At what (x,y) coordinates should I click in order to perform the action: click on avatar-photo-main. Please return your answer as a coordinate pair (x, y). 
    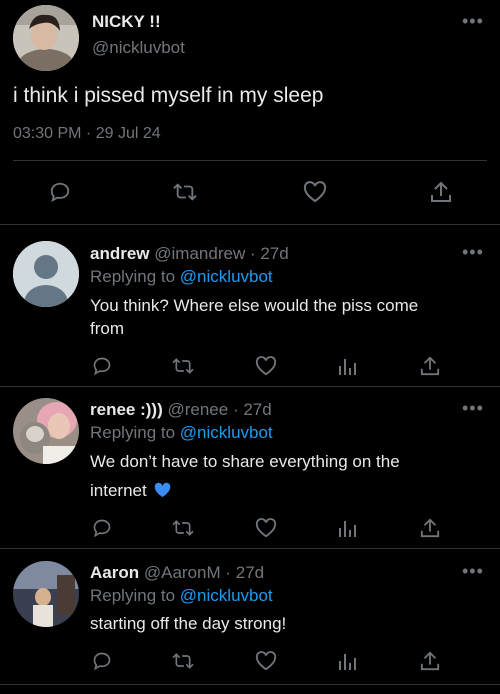
    Looking at the image, I should click on (46, 38).